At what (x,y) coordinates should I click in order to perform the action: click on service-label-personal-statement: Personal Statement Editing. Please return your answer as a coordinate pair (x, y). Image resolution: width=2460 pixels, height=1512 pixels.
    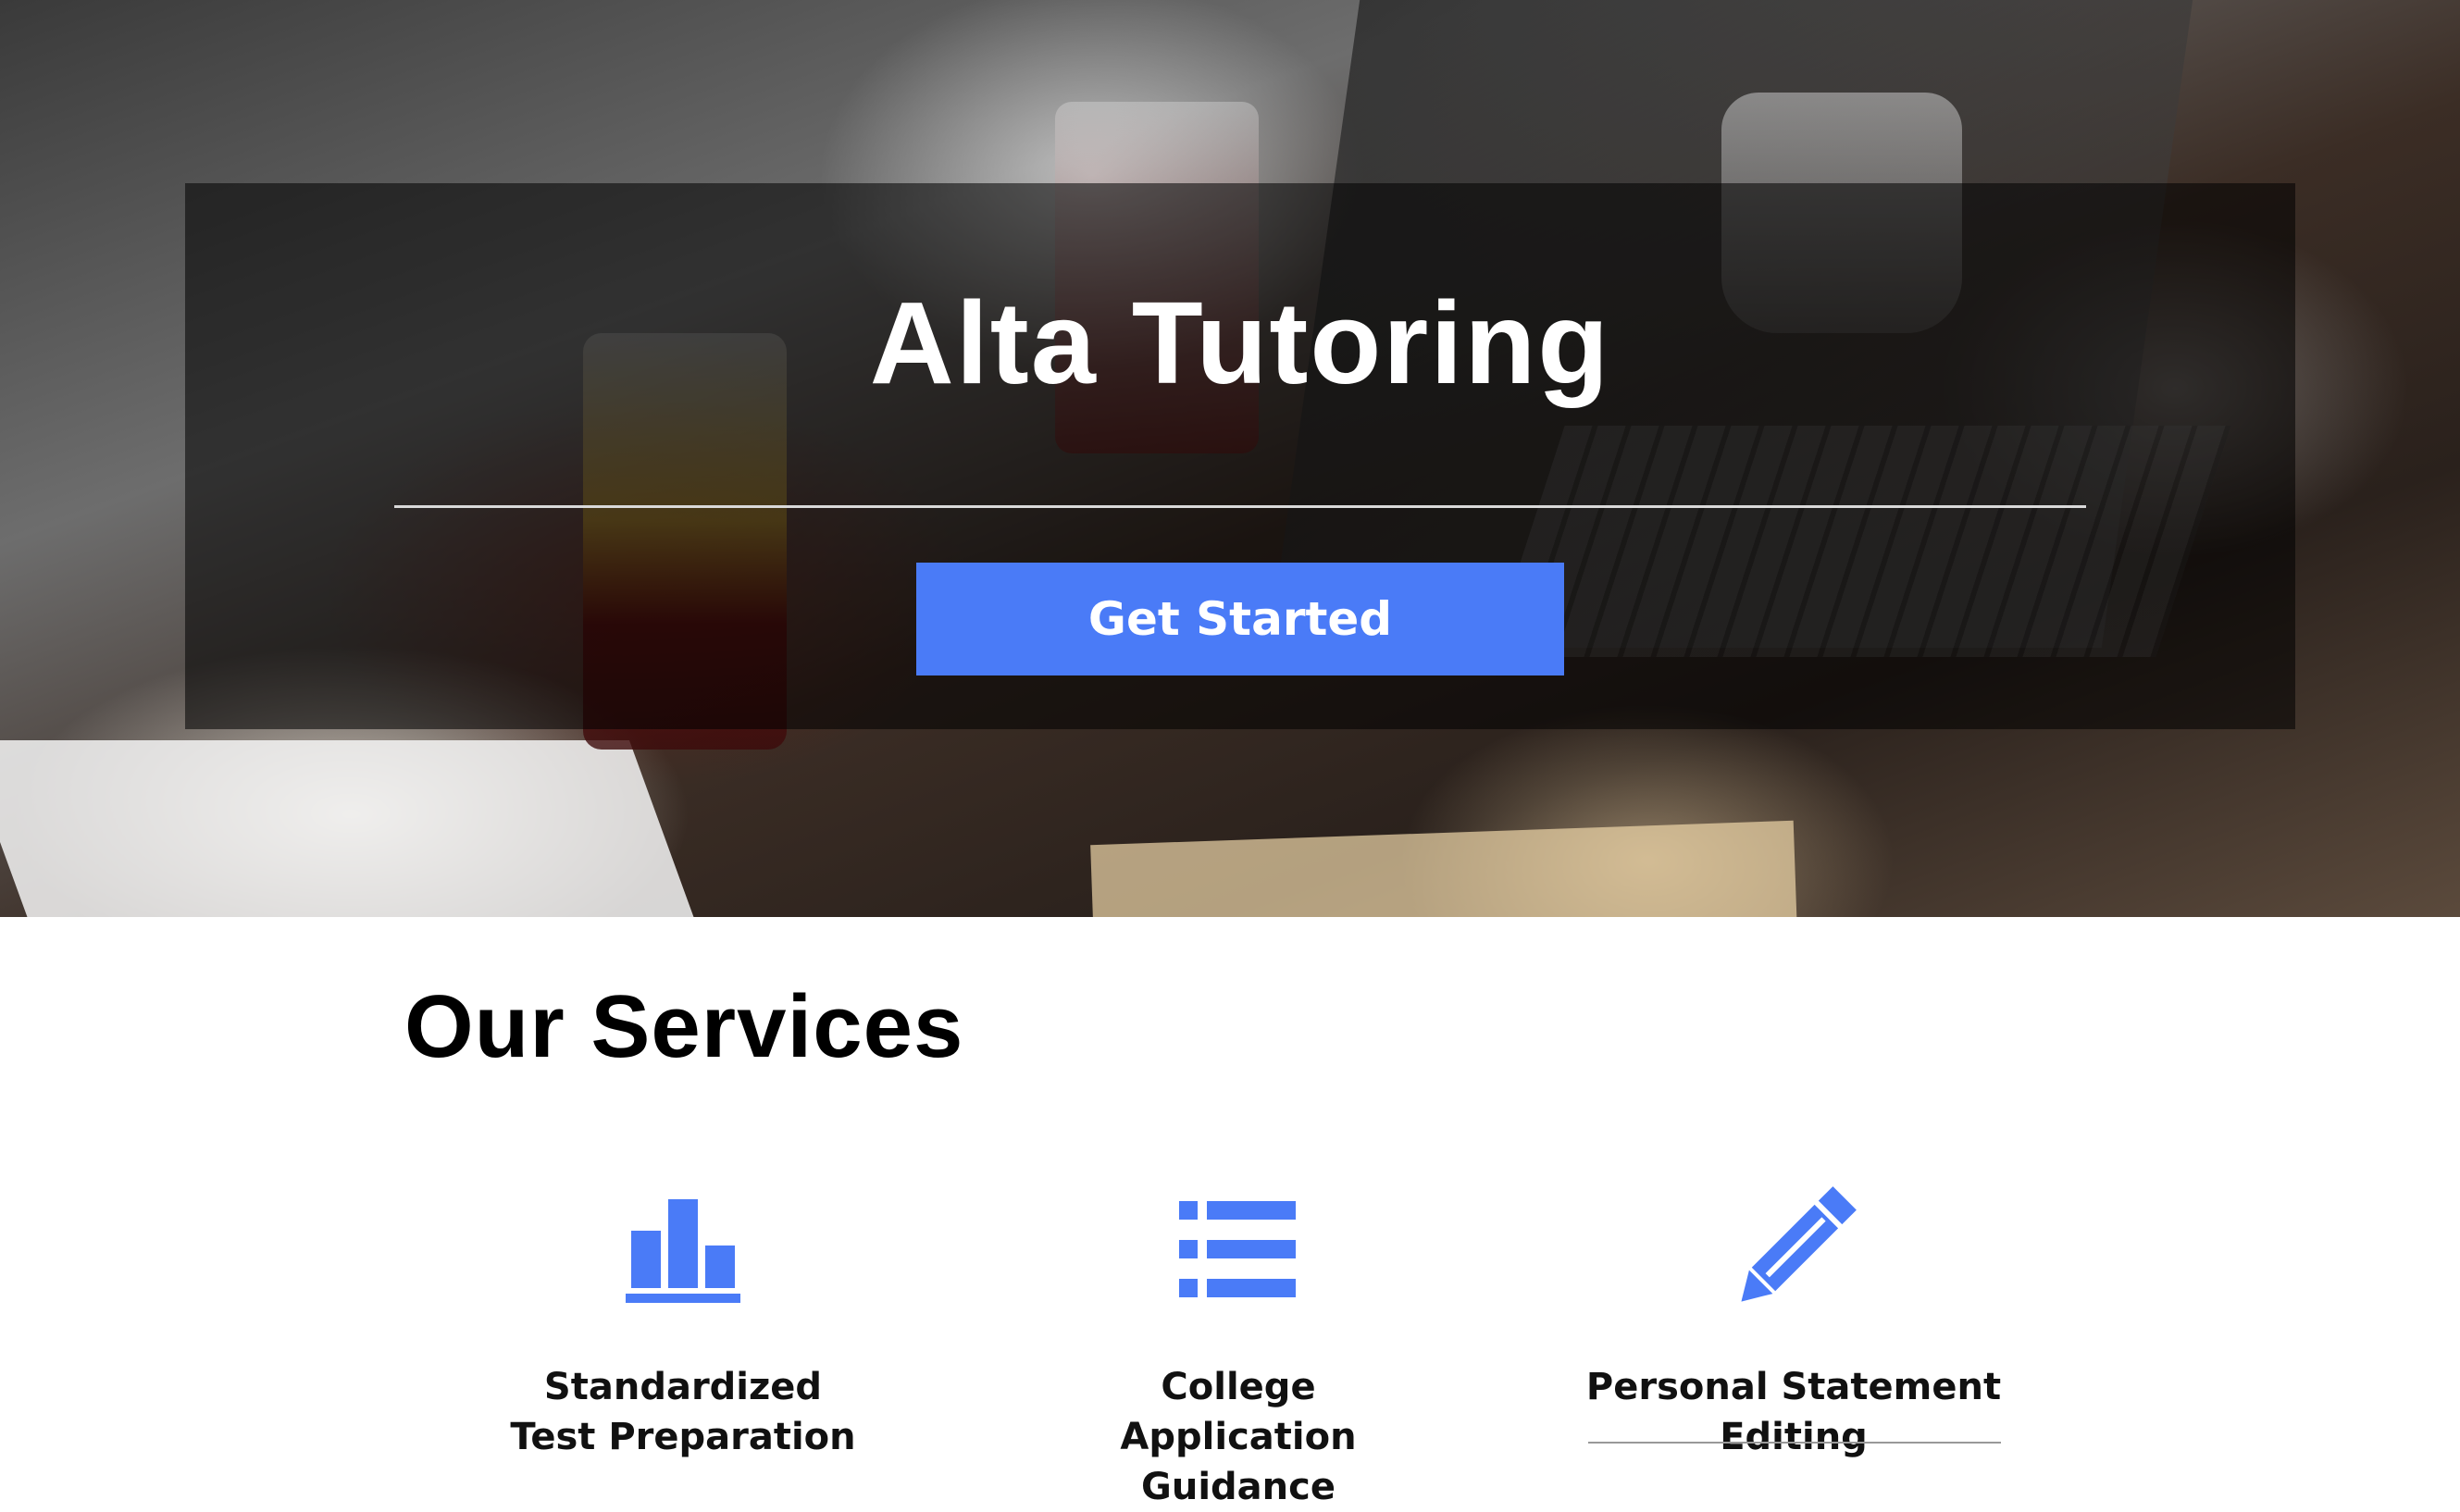
    Looking at the image, I should click on (1794, 1412).